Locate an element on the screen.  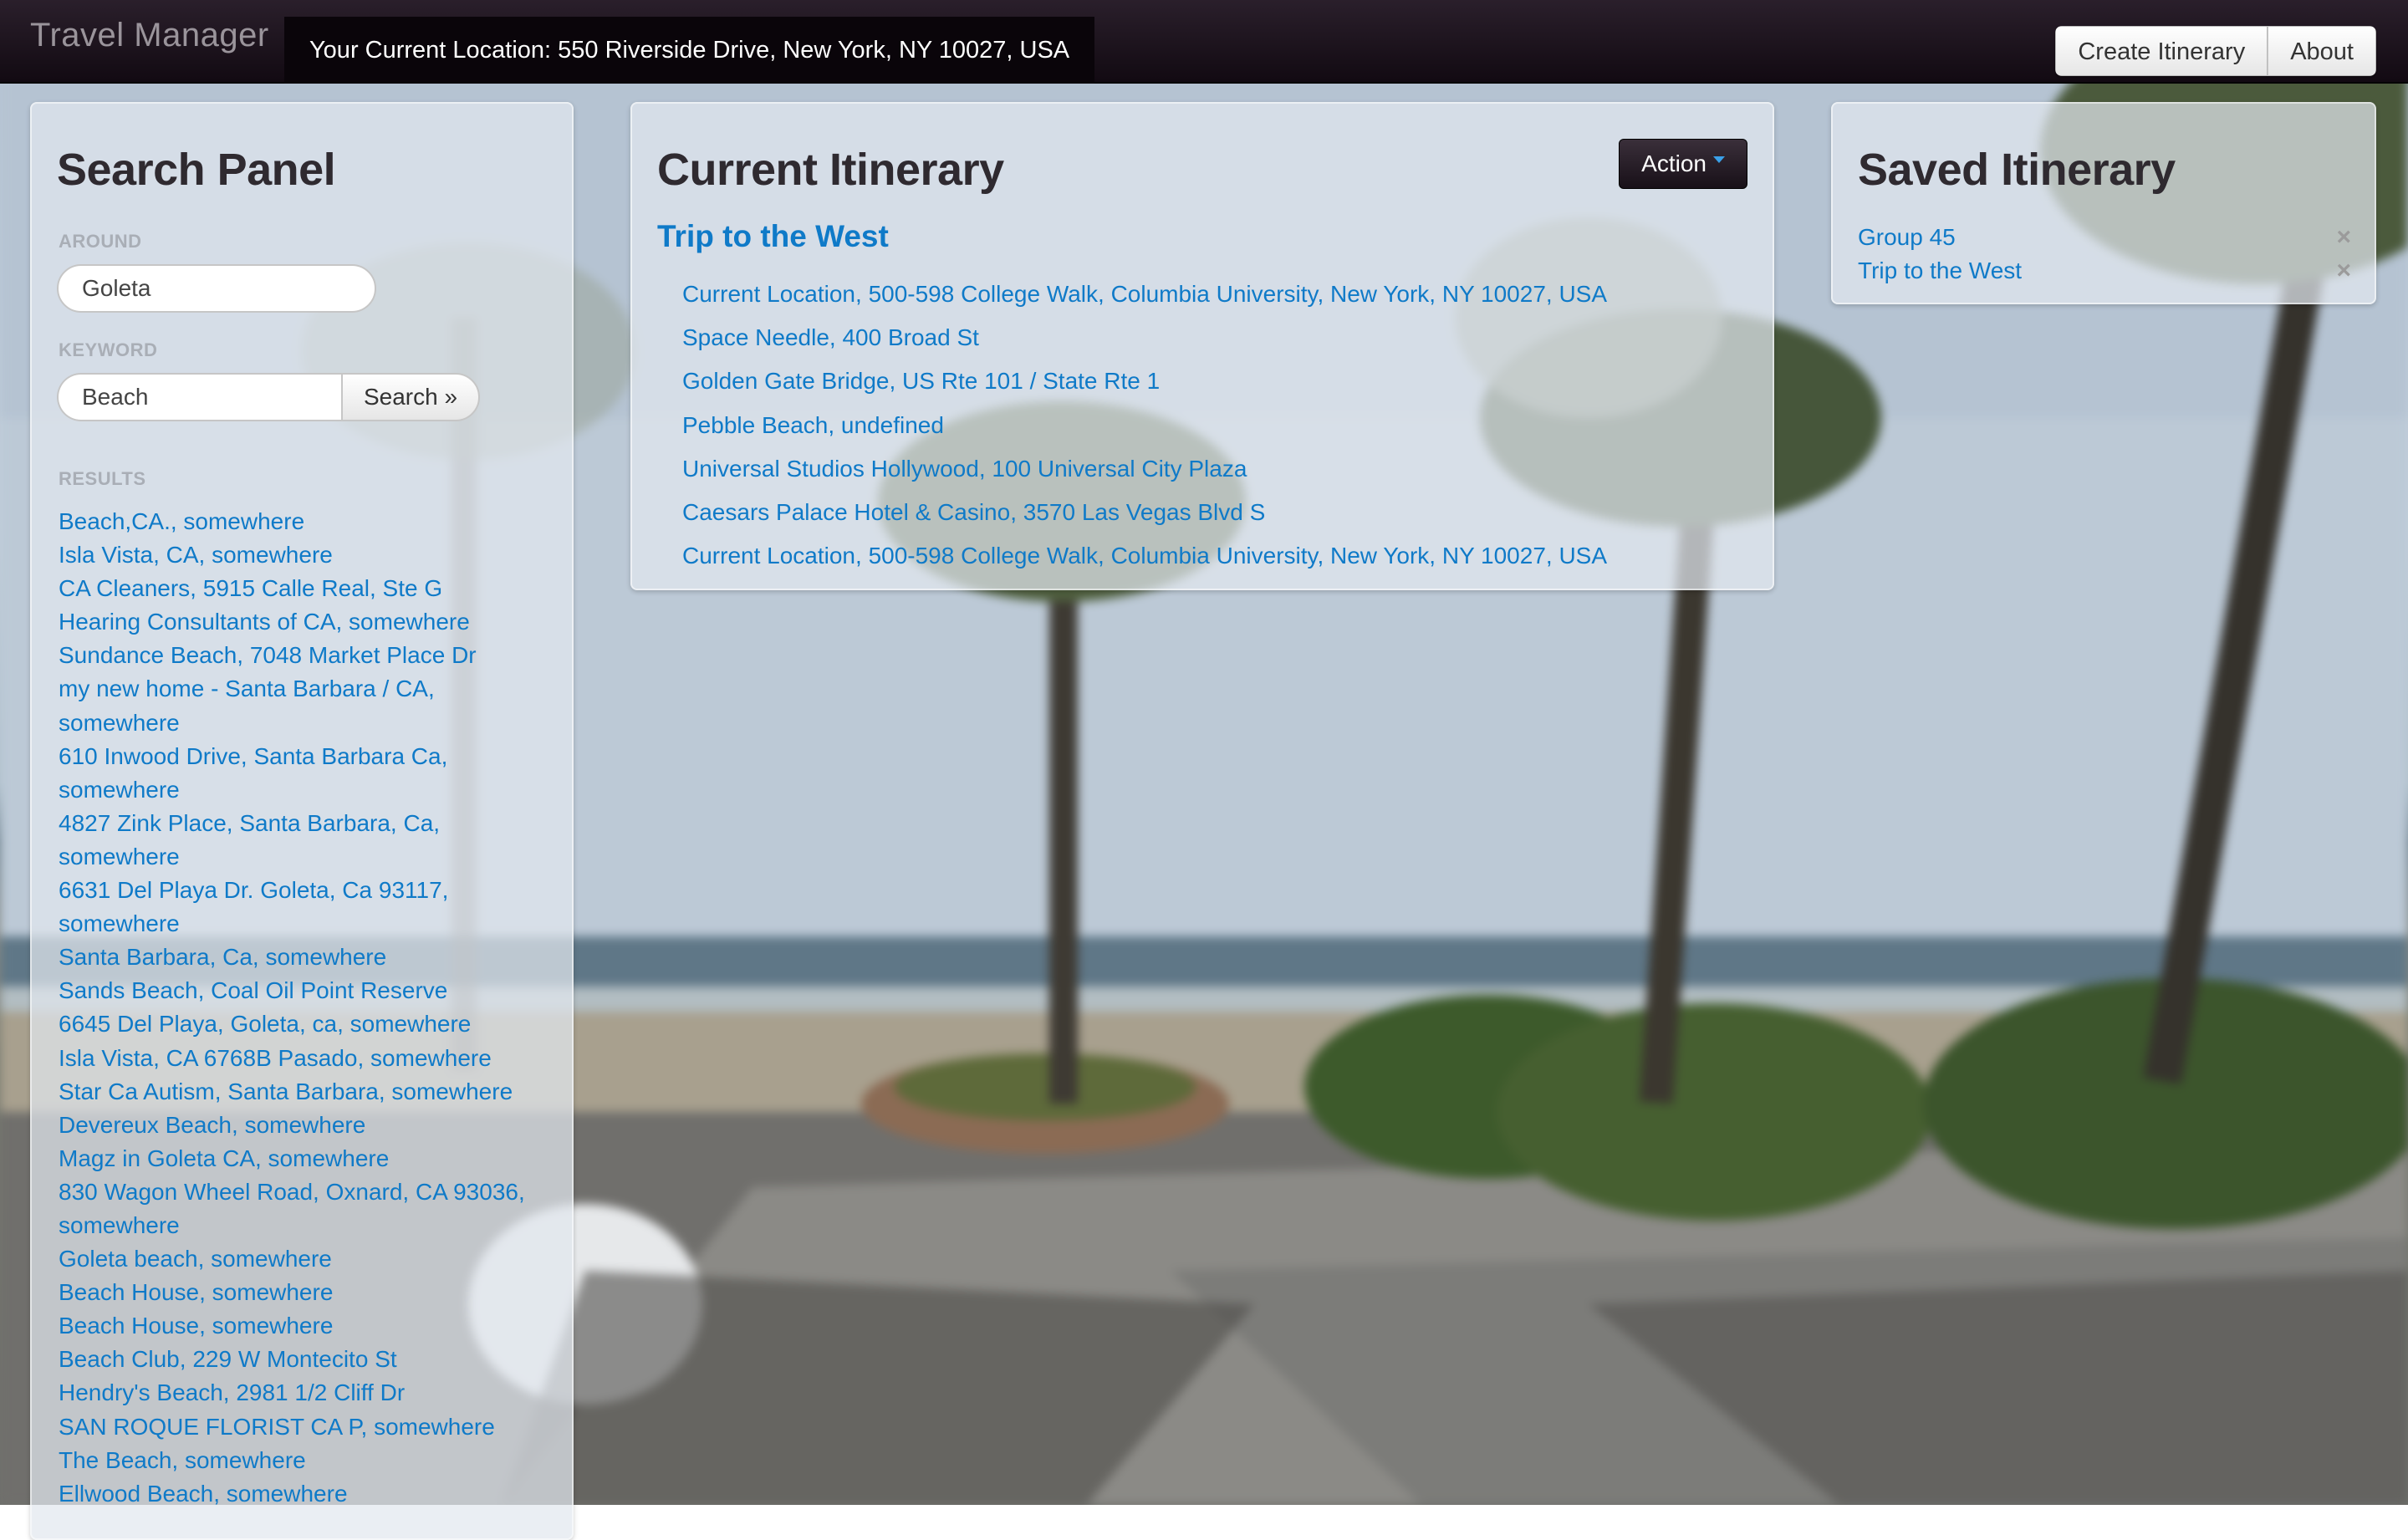
result-item: Santa Barbara, Ca, somewhere is located at coordinates (306, 958).